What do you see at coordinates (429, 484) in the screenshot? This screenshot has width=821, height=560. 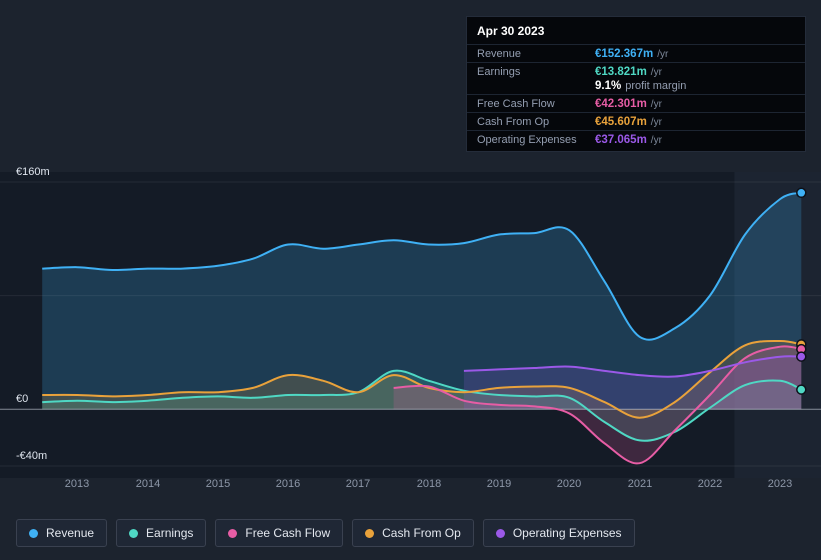 I see `x-axis-label: 2018` at bounding box center [429, 484].